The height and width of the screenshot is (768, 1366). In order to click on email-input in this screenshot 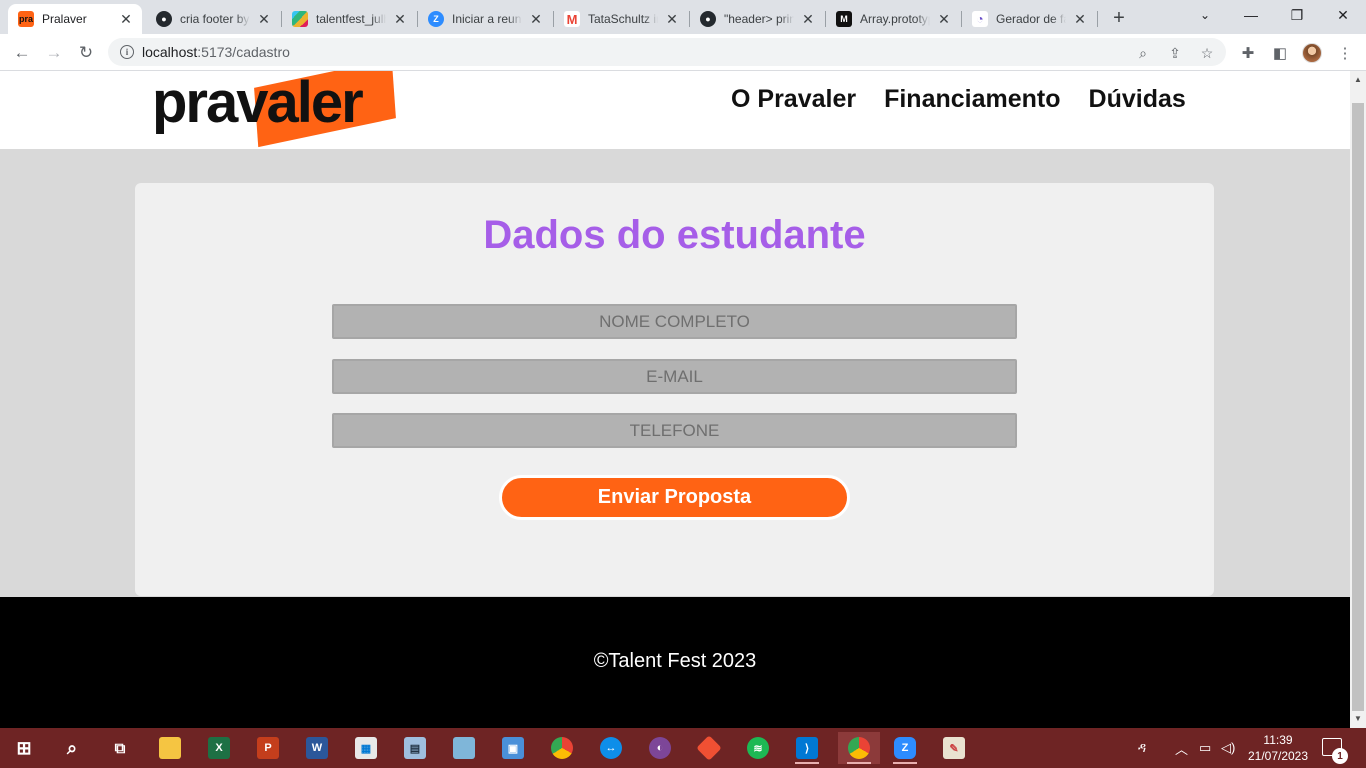, I will do `click(674, 376)`.